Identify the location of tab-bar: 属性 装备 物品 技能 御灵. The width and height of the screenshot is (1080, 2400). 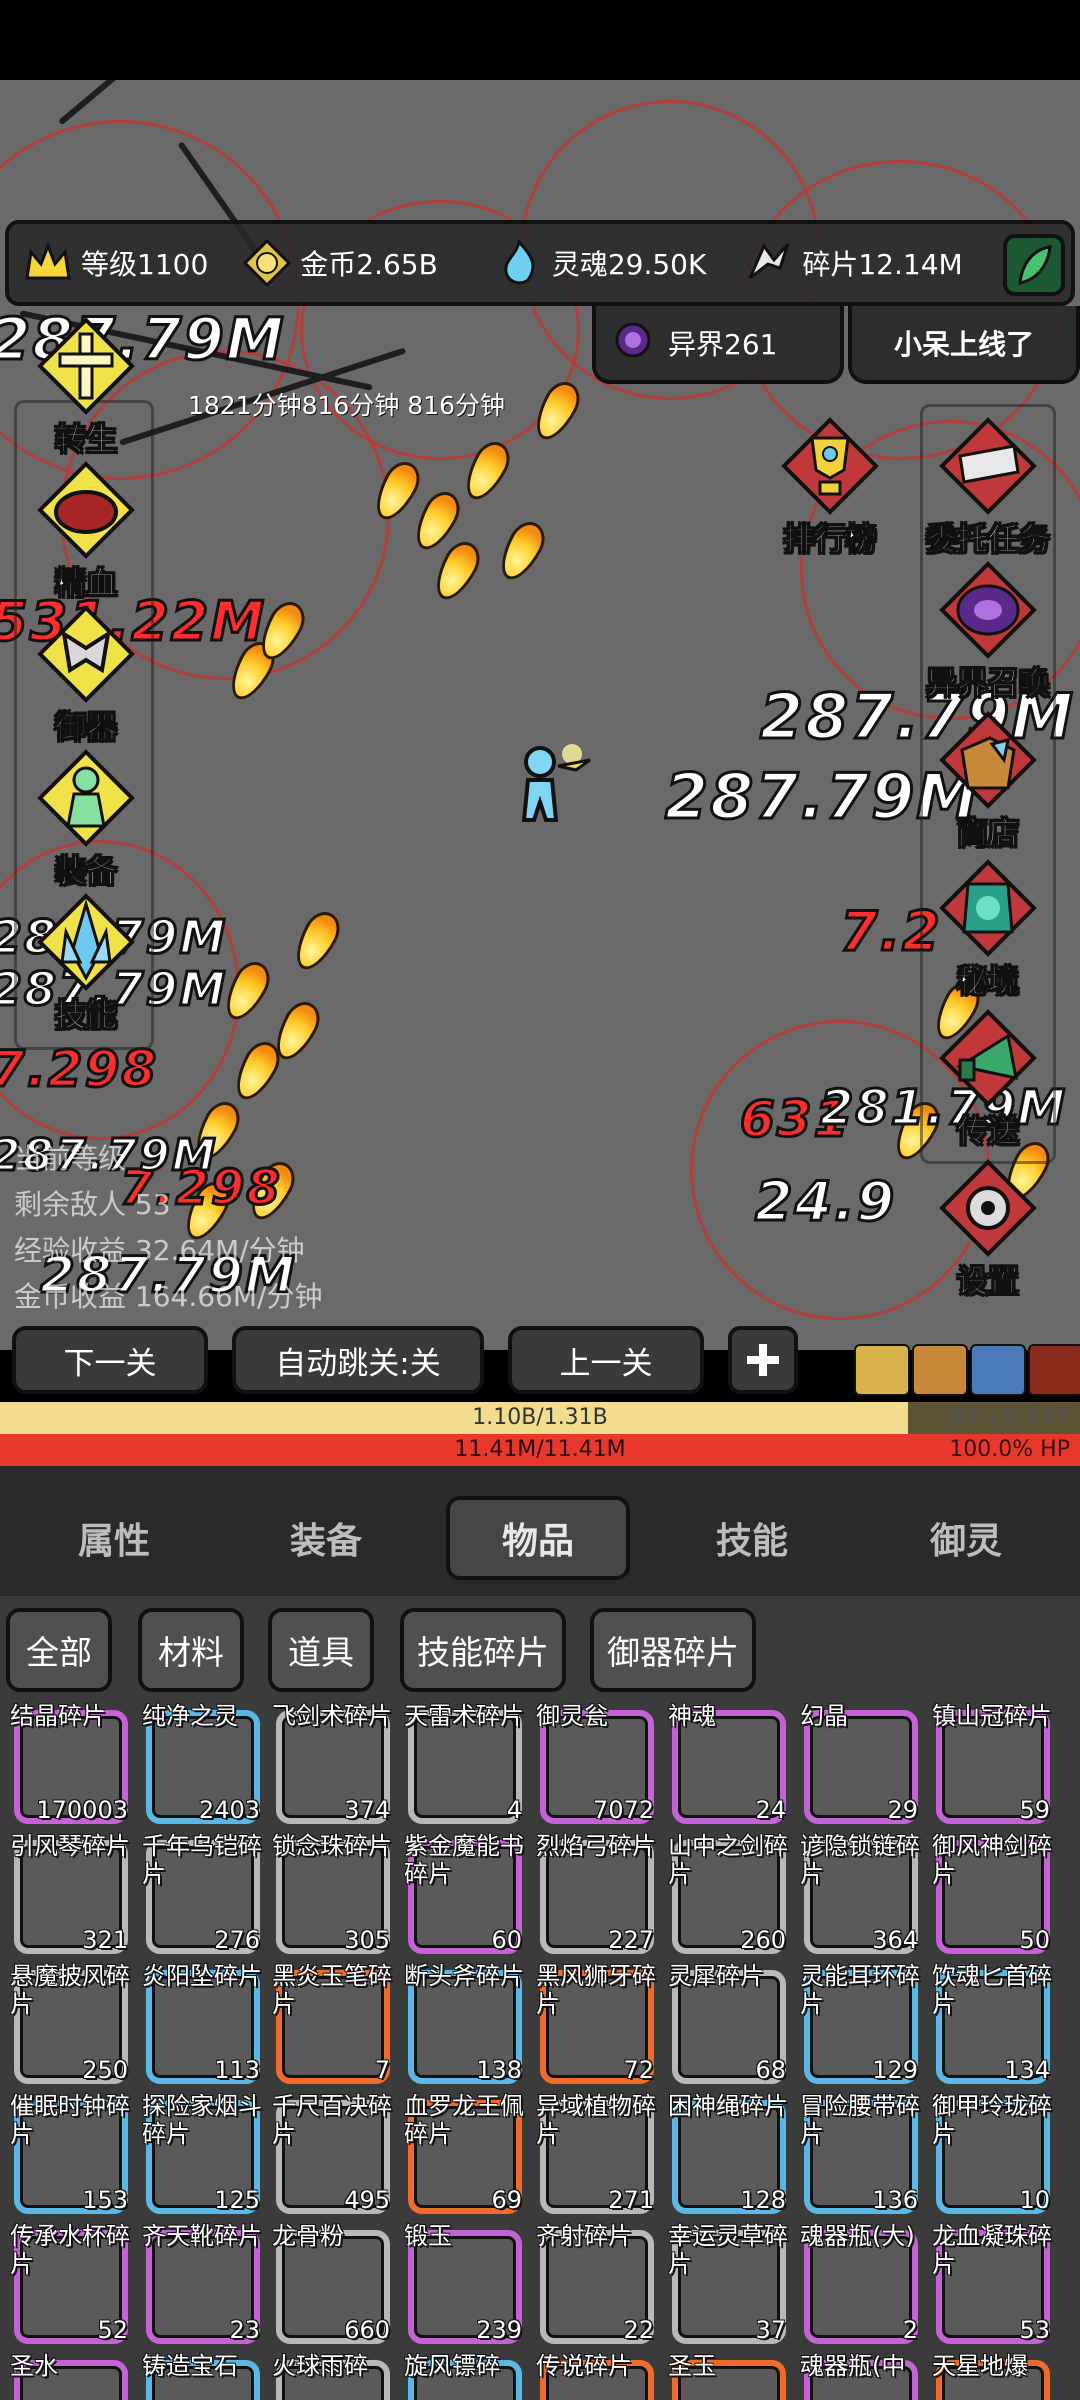
(540, 1531).